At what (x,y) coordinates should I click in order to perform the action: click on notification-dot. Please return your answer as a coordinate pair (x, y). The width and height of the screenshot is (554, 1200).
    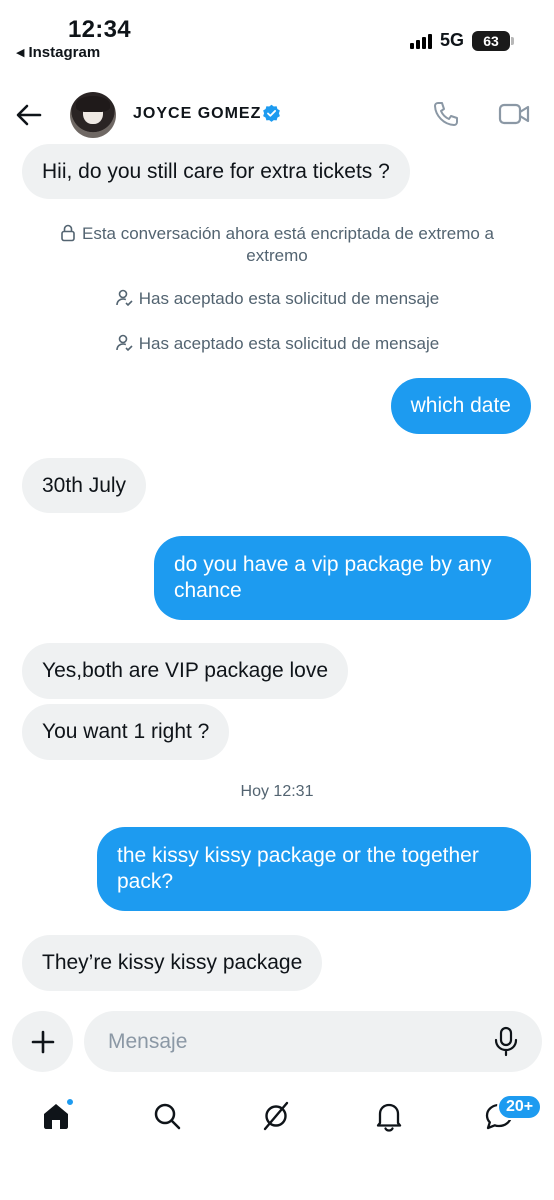
    Looking at the image, I should click on (70, 1102).